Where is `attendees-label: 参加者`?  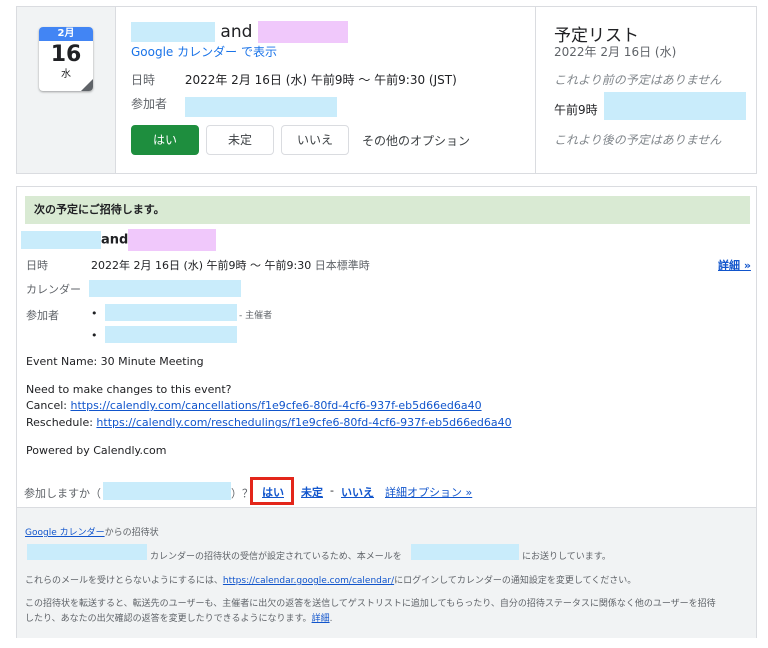 attendees-label: 参加者 is located at coordinates (149, 104).